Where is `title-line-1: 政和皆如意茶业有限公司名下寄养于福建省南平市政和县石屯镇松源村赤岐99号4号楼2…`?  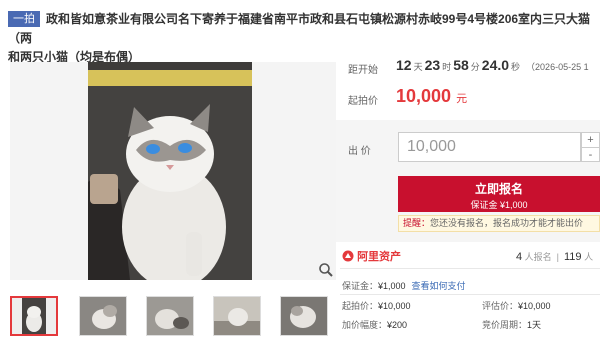 title-line-1: 政和皆如意茶业有限公司名下寄养于福建省南平市政和县石屯镇松源村赤岐99号4号楼2… is located at coordinates (299, 28).